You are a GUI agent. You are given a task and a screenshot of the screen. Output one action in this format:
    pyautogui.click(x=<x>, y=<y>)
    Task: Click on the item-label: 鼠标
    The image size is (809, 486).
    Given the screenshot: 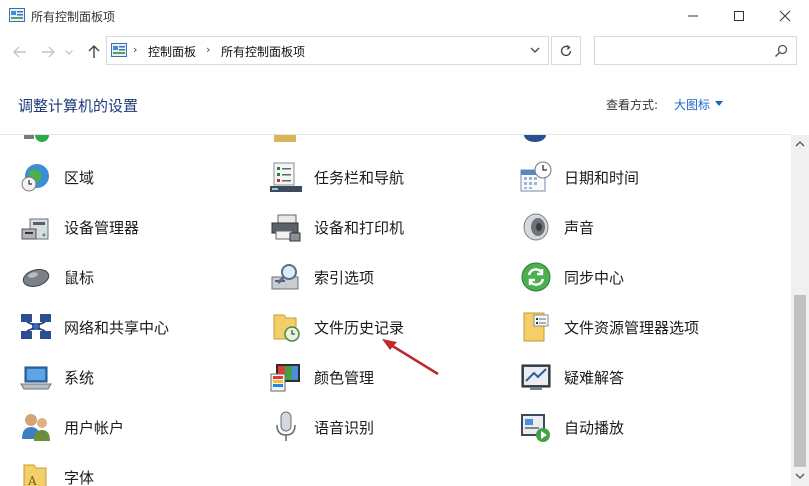 What is the action you would take?
    pyautogui.click(x=79, y=277)
    